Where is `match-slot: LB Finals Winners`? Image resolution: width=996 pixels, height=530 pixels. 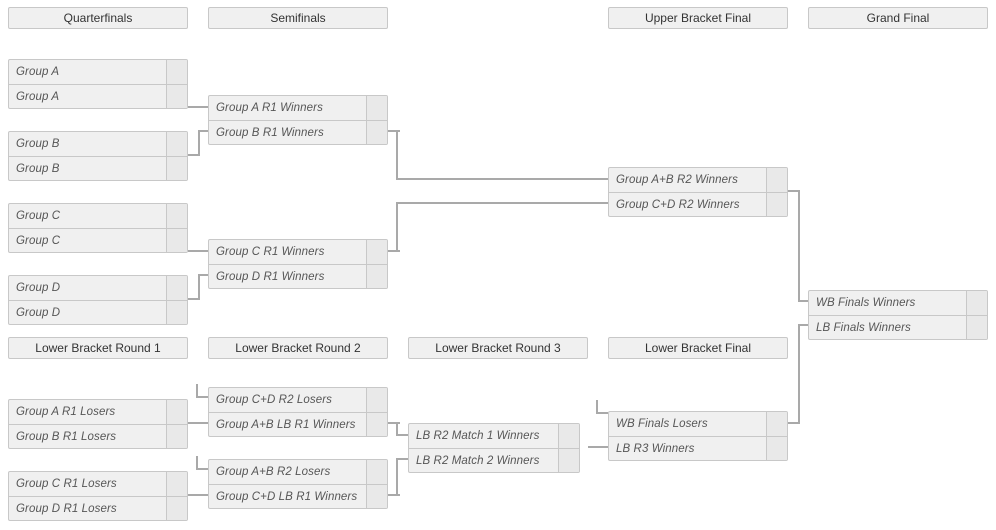
match-slot: LB Finals Winners is located at coordinates (898, 327).